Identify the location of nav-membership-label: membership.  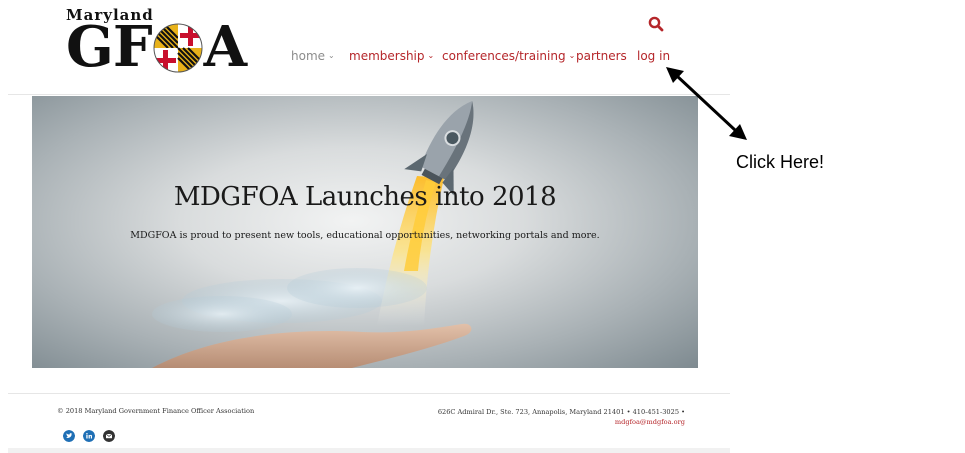
(387, 56).